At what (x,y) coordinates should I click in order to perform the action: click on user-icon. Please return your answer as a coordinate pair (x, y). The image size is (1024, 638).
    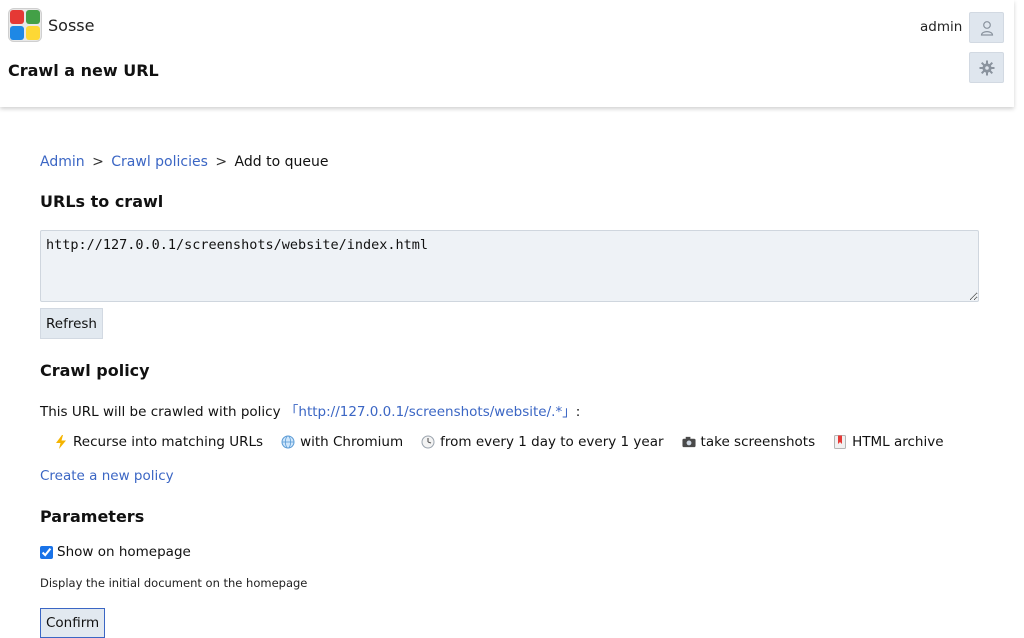
    Looking at the image, I should click on (986, 28).